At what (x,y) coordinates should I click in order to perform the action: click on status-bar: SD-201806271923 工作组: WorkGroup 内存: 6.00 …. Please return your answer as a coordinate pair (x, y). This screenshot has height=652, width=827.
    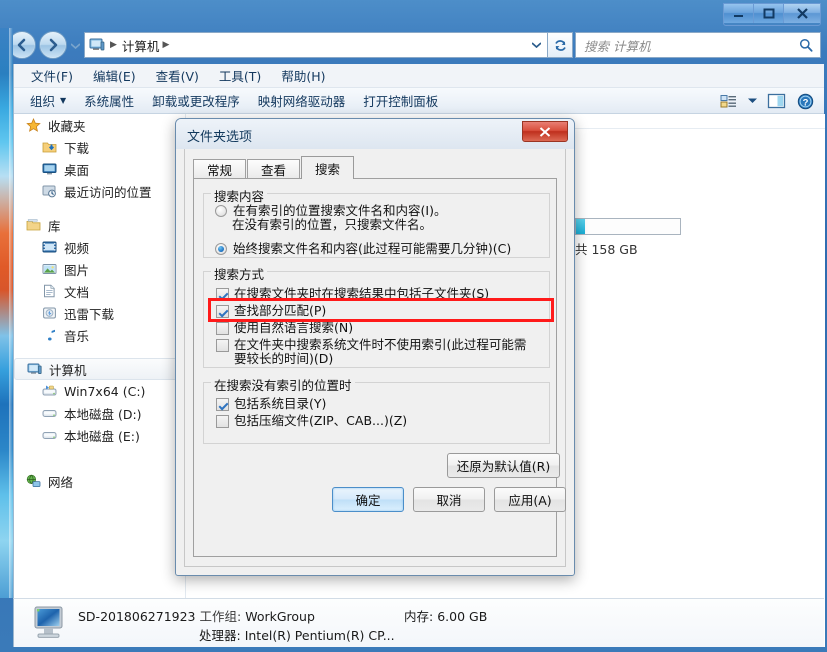
    Looking at the image, I should click on (418, 622).